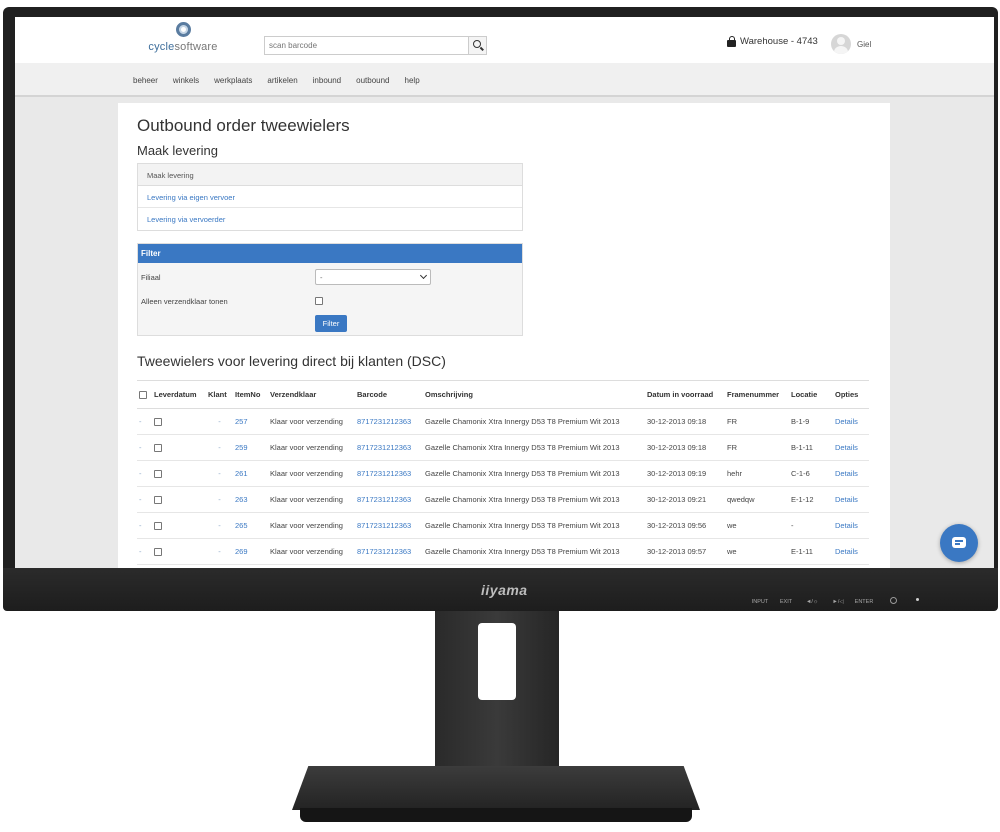 This screenshot has width=1000, height=832. I want to click on own-transport-link: Levering via eigen vervoer, so click(330, 197).